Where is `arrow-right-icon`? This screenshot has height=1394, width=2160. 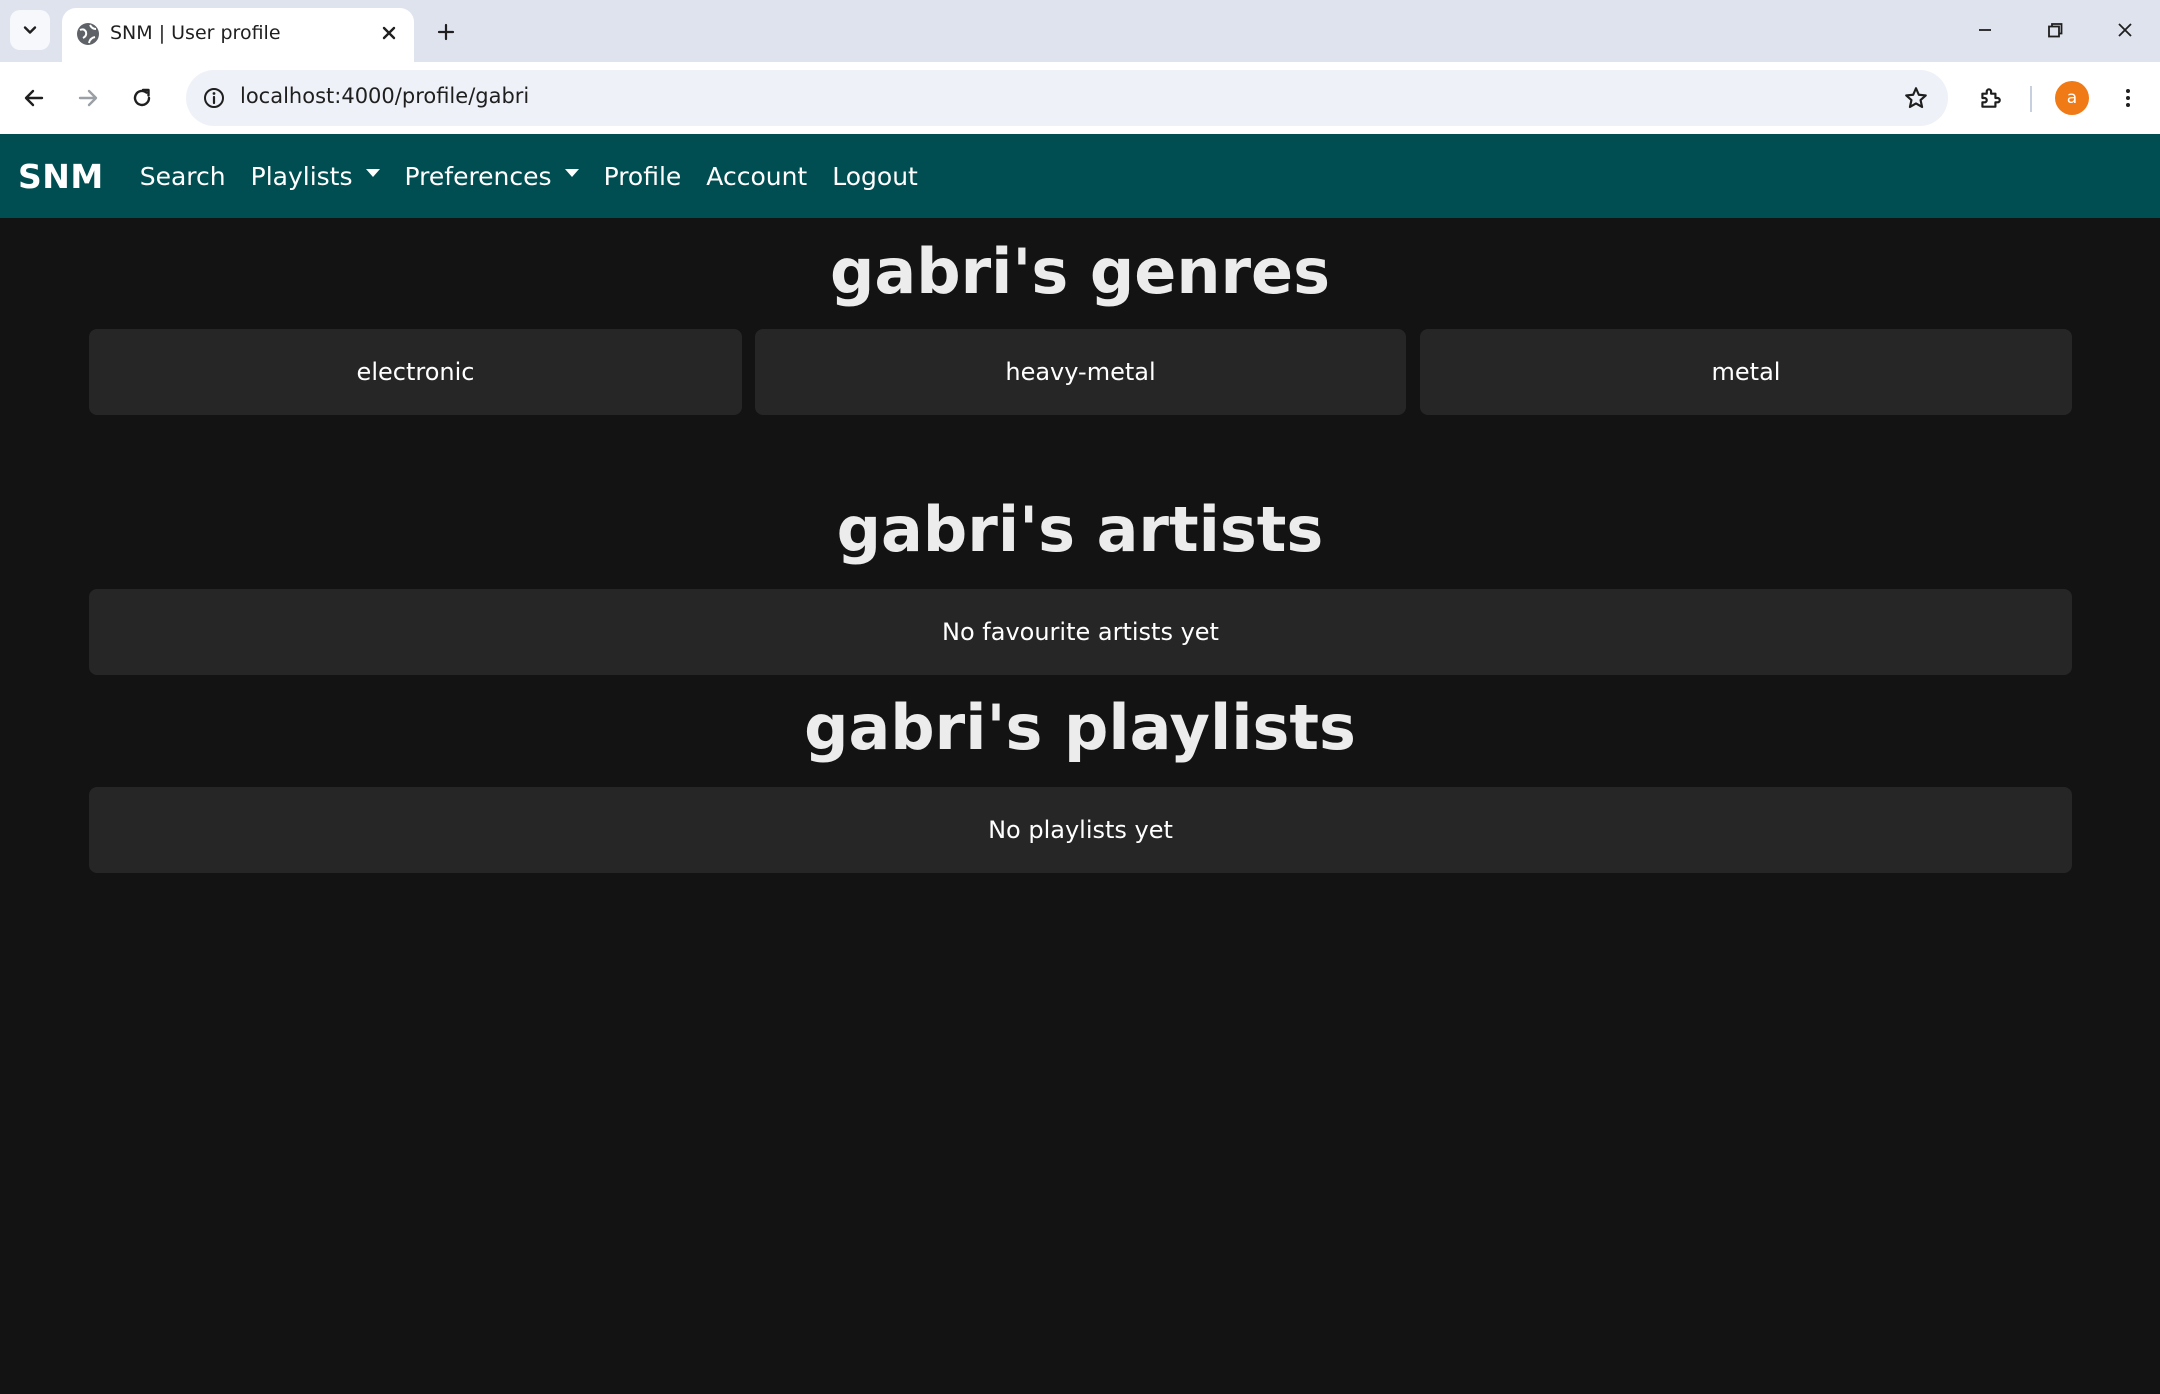 arrow-right-icon is located at coordinates (88, 98).